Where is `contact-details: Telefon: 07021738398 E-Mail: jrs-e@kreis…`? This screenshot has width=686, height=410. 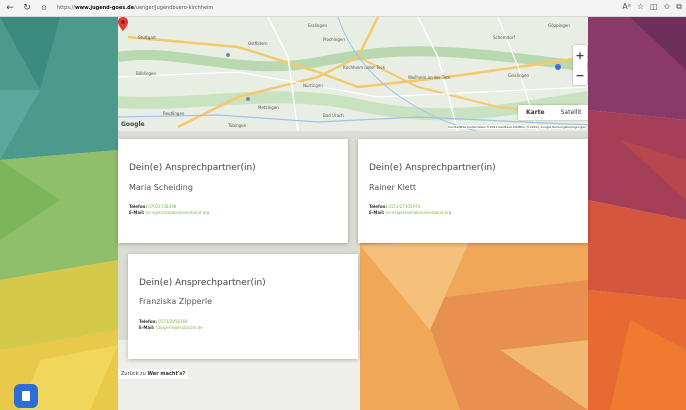 contact-details: Telefon: 07021738398 E-Mail: jrs-e@kreis… is located at coordinates (169, 210).